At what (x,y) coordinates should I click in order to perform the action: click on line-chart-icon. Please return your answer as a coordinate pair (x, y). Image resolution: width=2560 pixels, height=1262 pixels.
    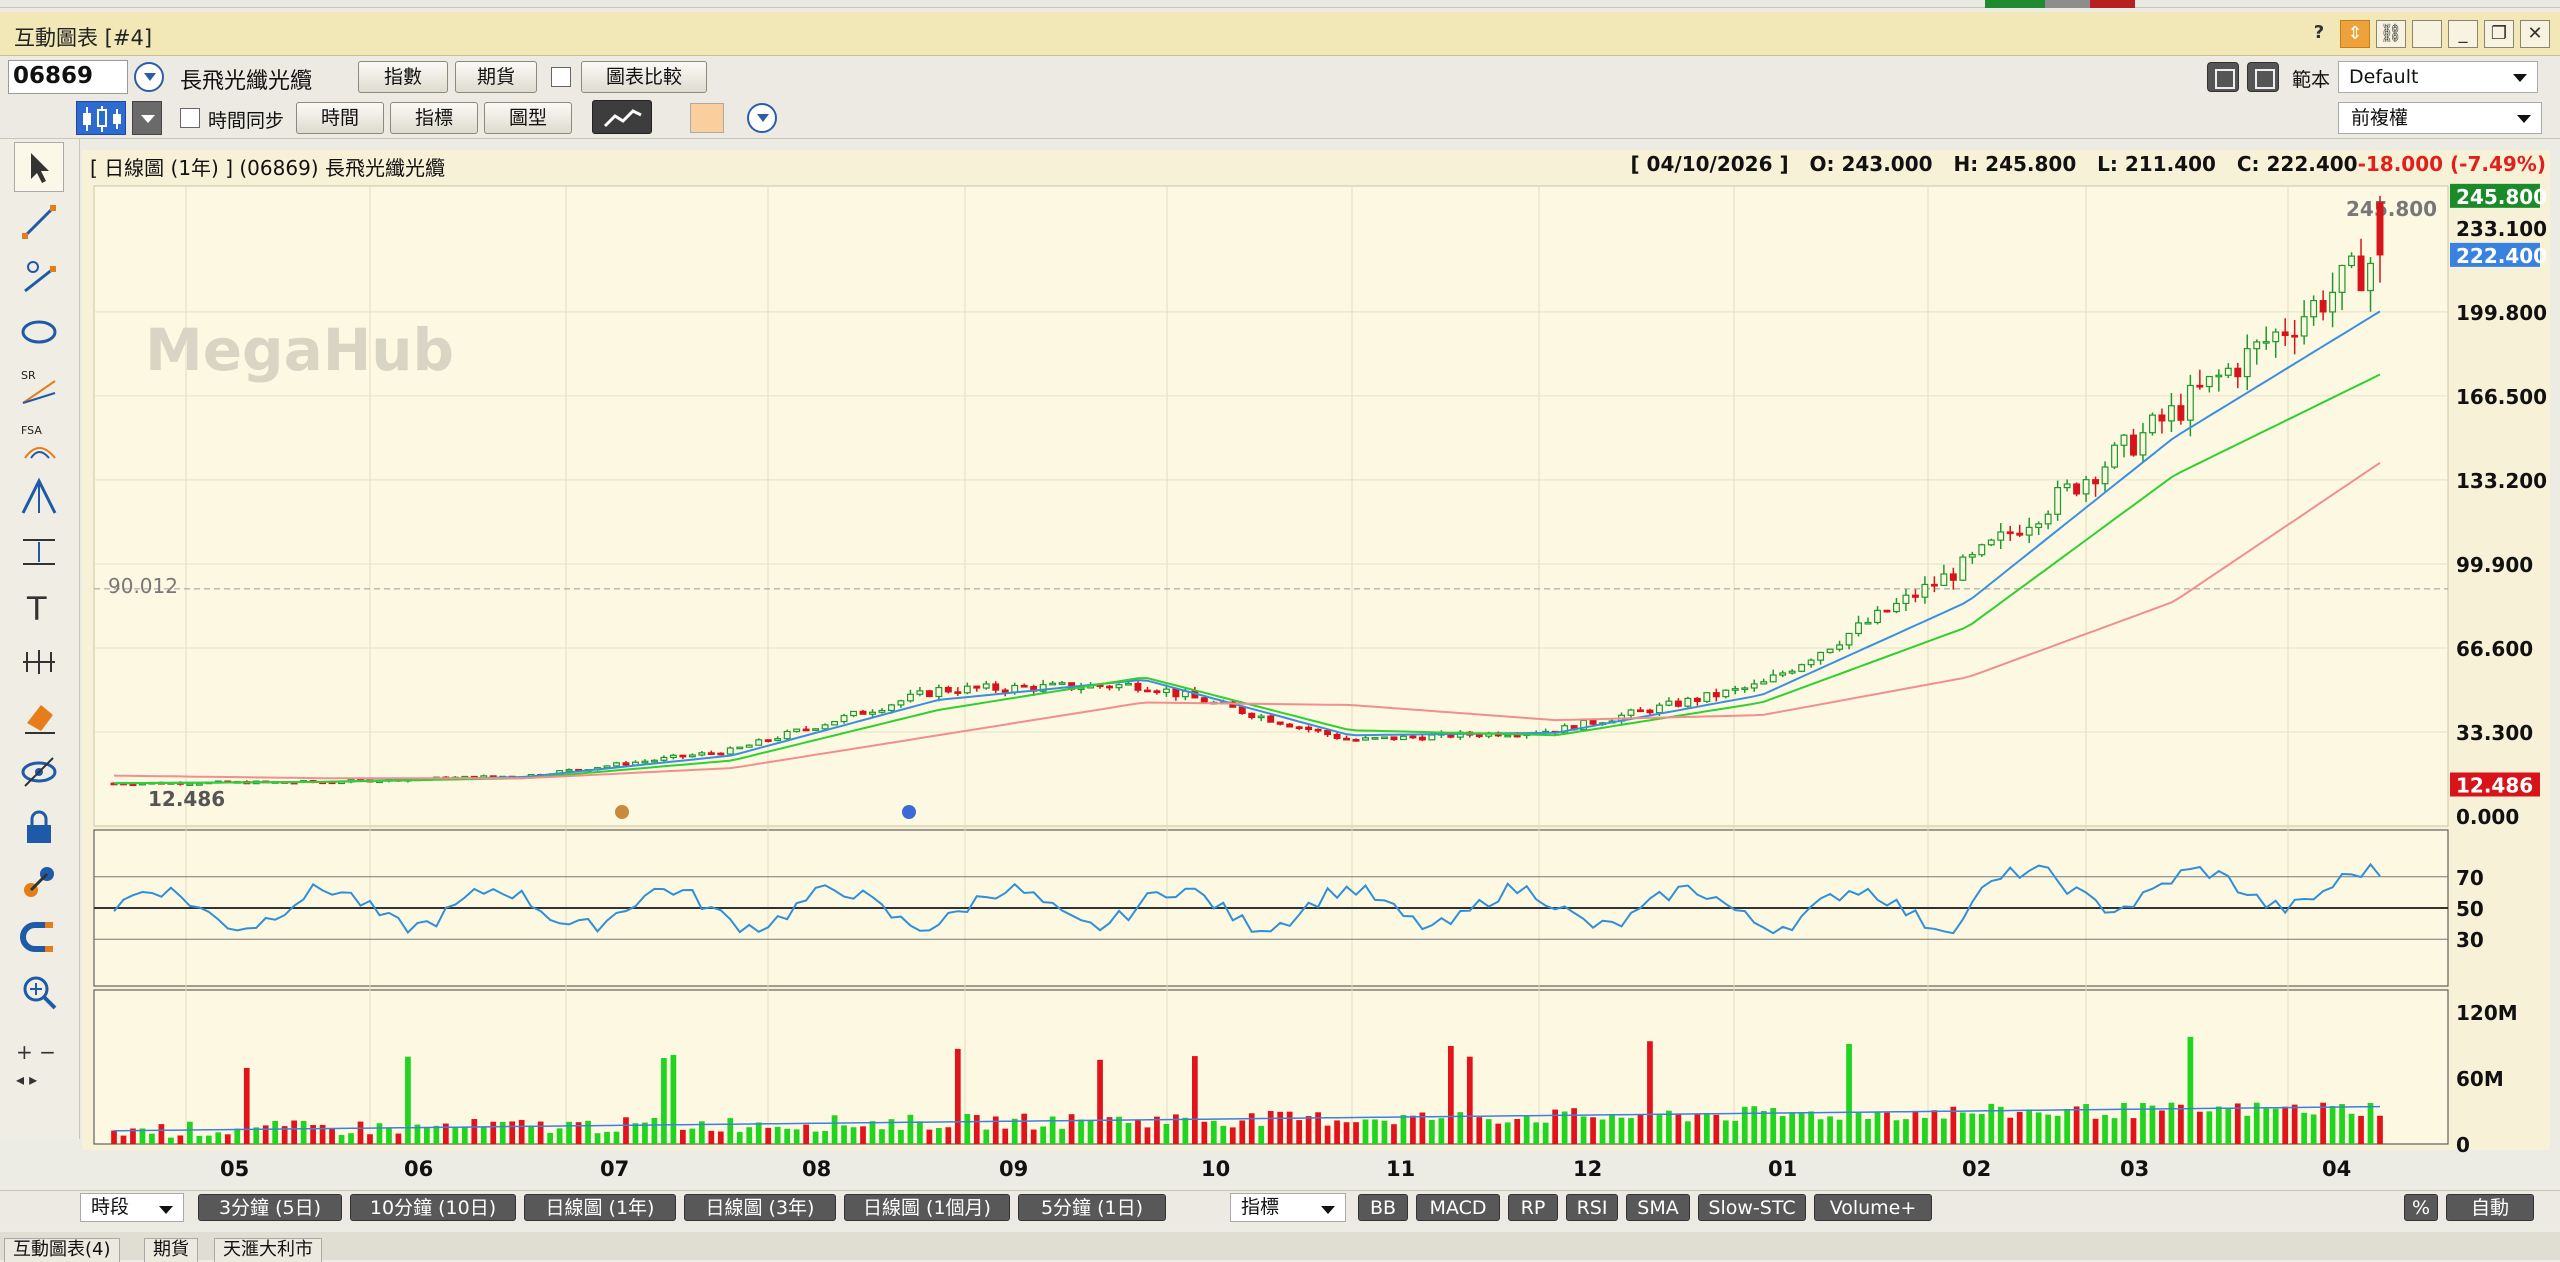
    Looking at the image, I should click on (622, 117).